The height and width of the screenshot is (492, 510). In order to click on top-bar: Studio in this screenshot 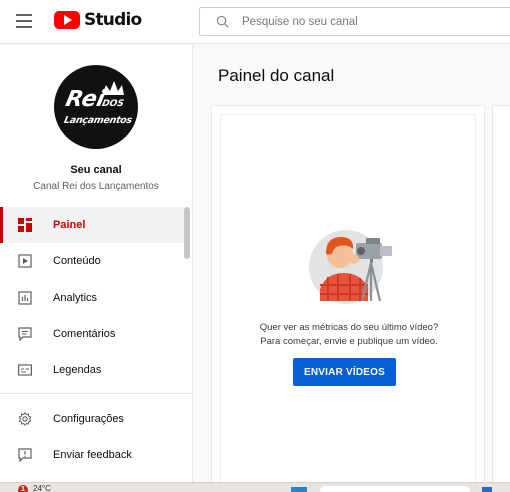, I will do `click(255, 22)`.